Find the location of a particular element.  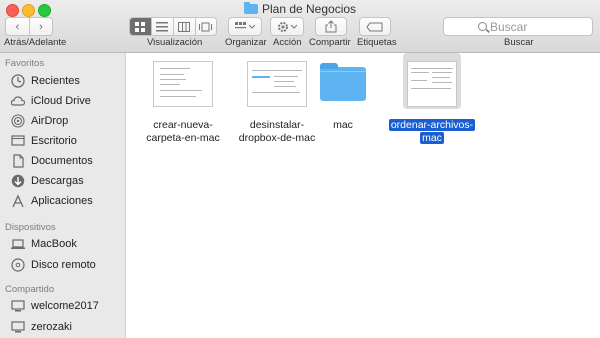

view-label: Visualización is located at coordinates (175, 42).